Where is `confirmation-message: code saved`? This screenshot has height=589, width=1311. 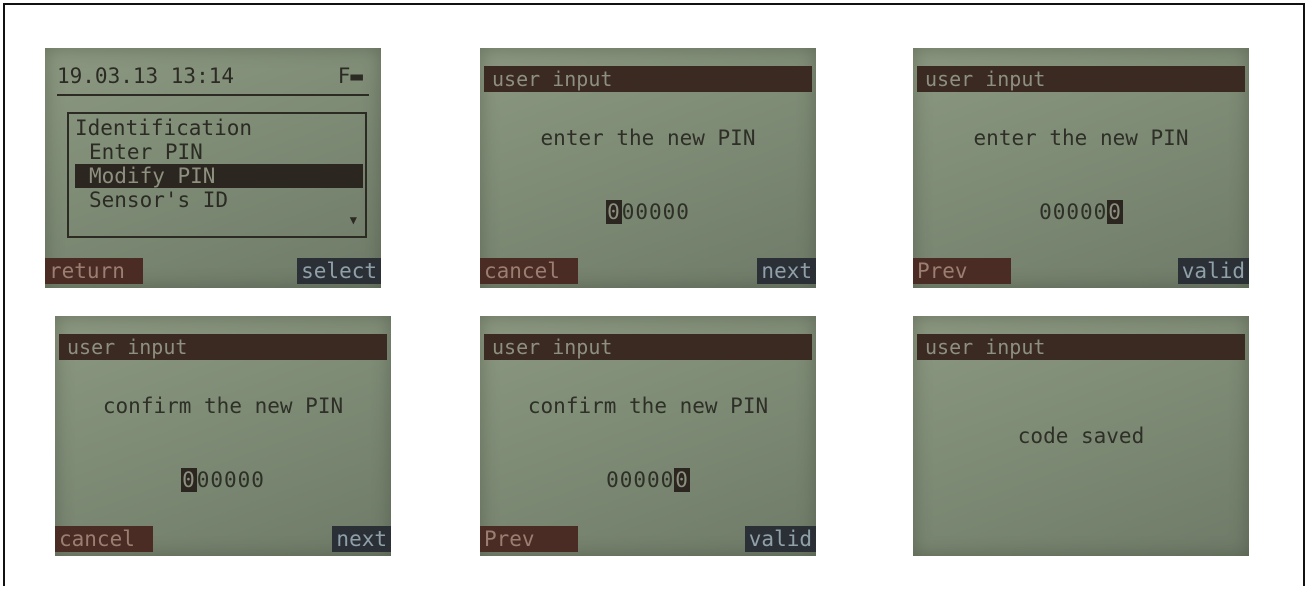
confirmation-message: code saved is located at coordinates (1081, 436).